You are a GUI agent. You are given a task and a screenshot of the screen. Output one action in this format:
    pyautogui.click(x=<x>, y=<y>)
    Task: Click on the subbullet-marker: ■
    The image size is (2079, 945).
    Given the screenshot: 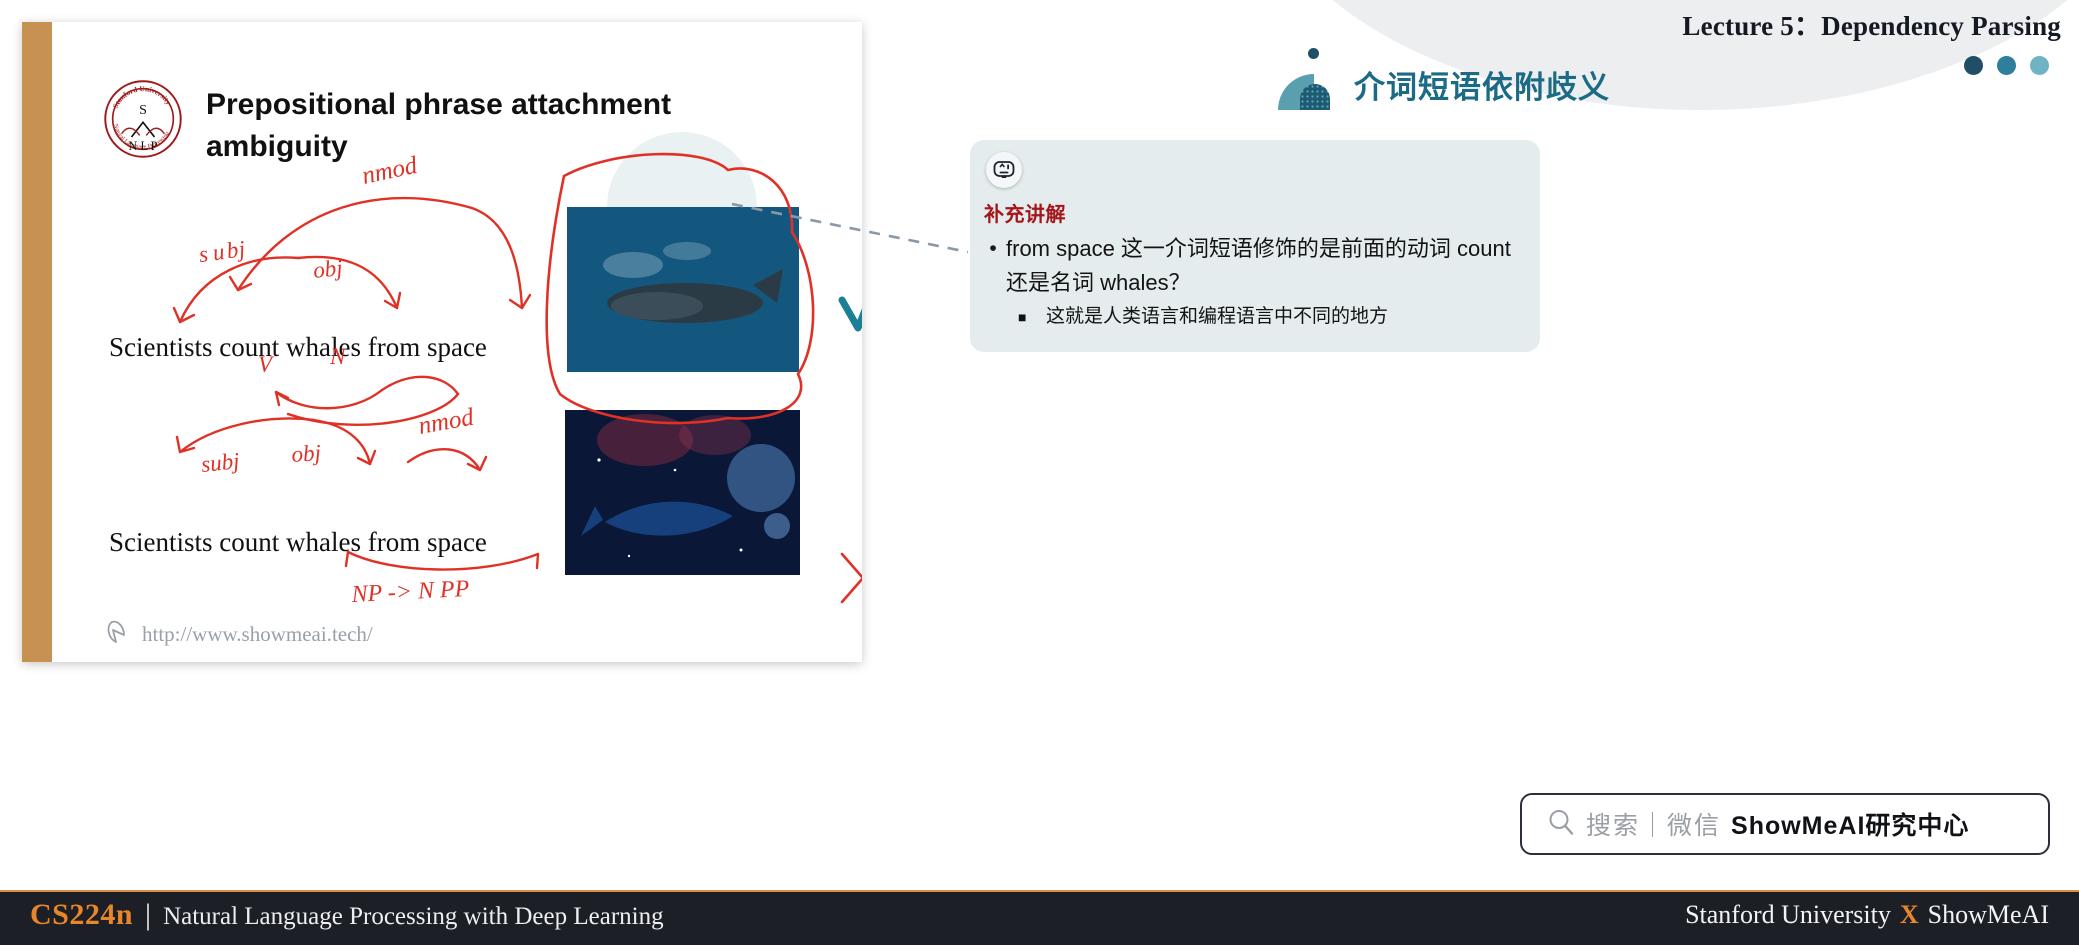 What is the action you would take?
    pyautogui.click(x=1022, y=317)
    